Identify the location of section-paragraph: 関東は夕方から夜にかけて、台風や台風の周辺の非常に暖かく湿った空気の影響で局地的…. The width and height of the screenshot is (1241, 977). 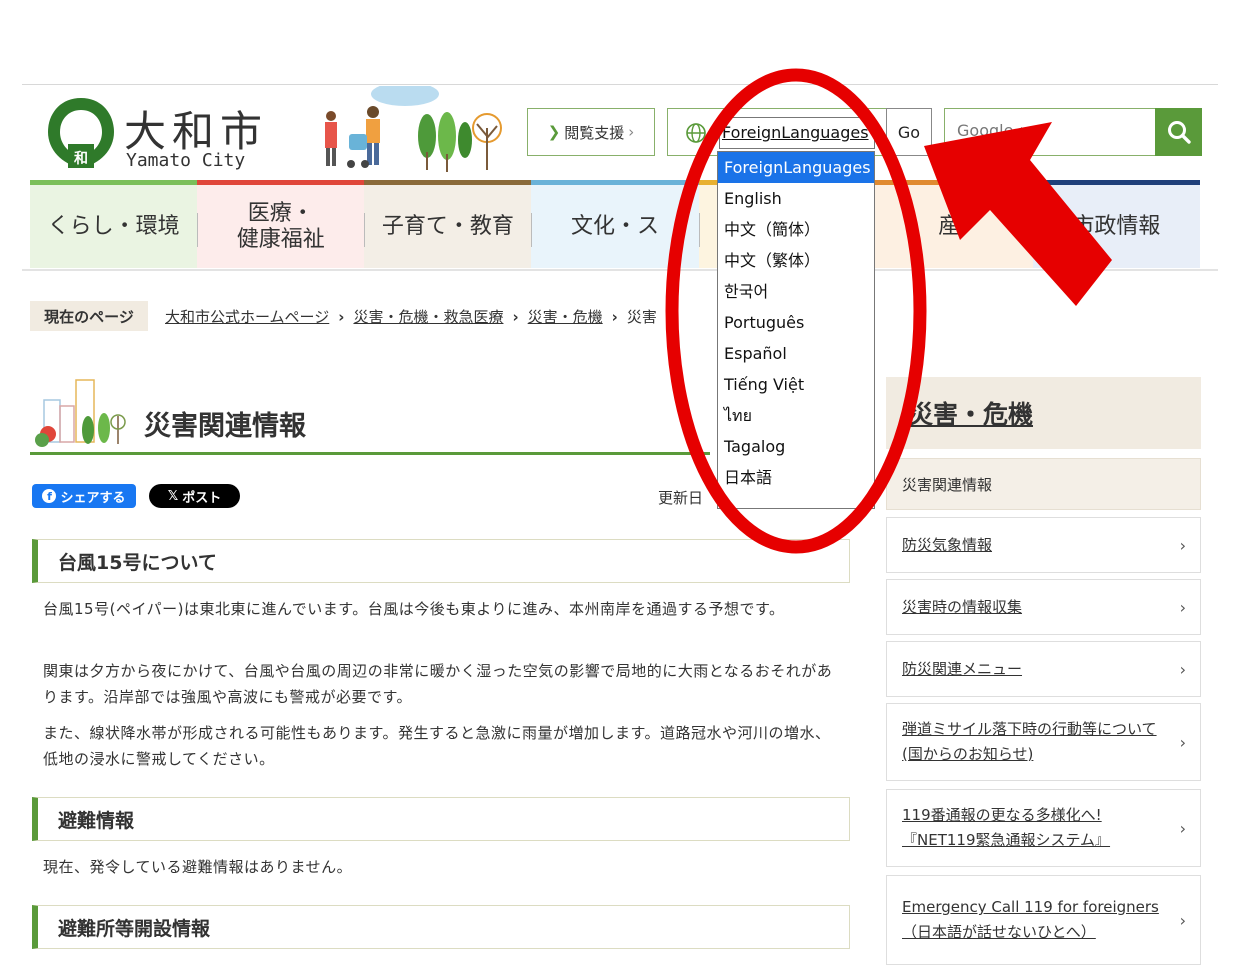
(438, 684).